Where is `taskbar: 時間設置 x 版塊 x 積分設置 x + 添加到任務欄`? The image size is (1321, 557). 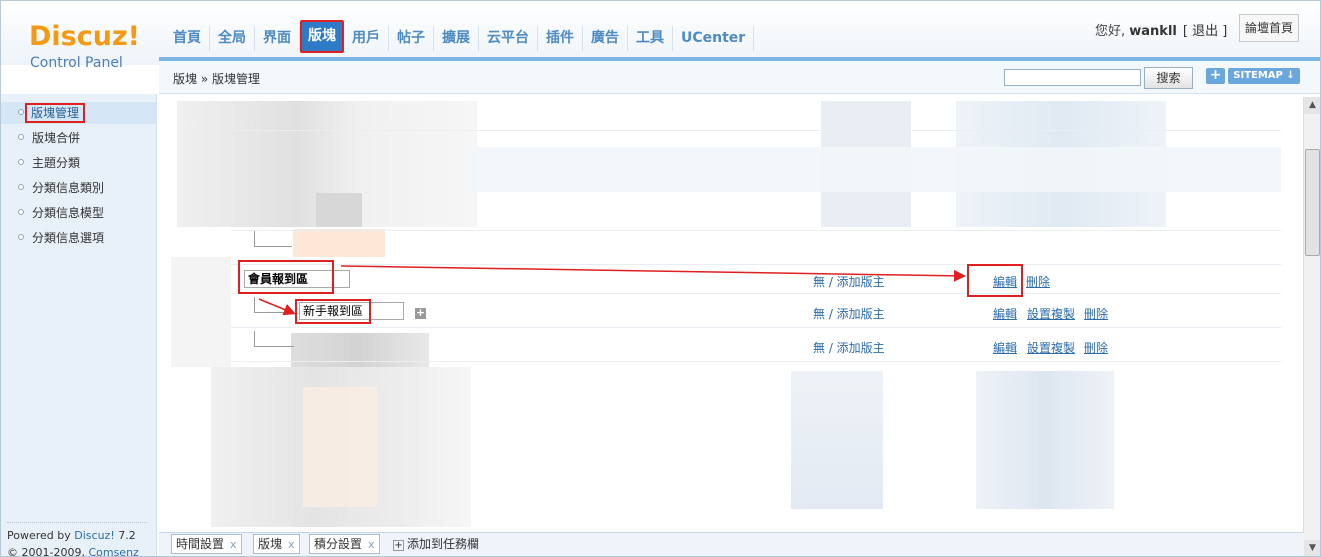 taskbar: 時間設置 x 版塊 x 積分設置 x + 添加到任務欄 is located at coordinates (731, 544).